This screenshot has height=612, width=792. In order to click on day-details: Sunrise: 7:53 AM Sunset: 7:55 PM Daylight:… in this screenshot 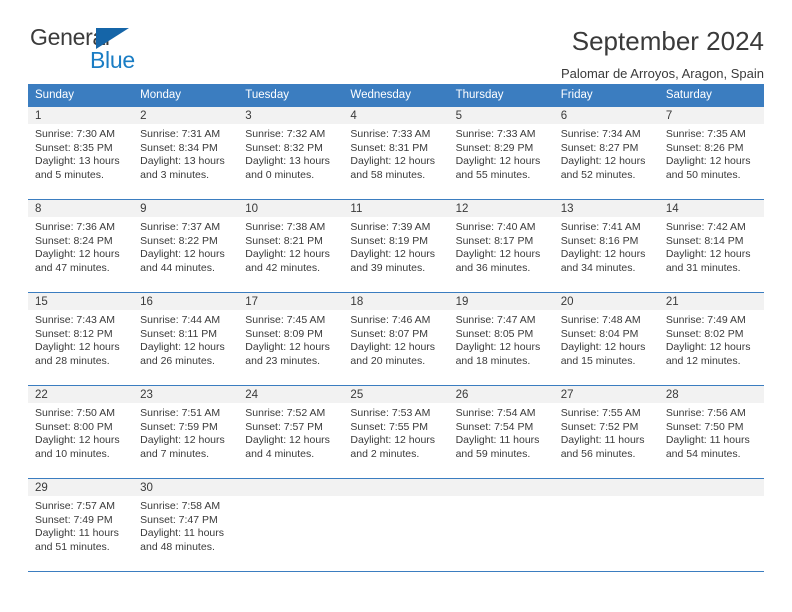, I will do `click(395, 432)`.